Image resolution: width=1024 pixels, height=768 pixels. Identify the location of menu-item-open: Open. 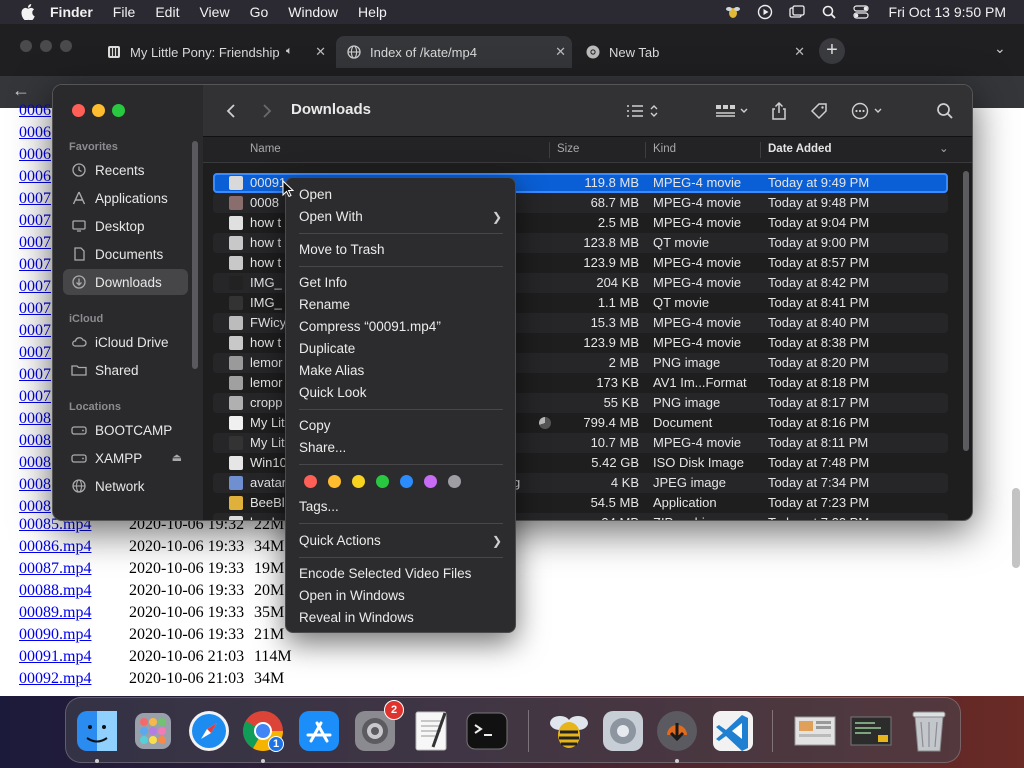
(401, 195).